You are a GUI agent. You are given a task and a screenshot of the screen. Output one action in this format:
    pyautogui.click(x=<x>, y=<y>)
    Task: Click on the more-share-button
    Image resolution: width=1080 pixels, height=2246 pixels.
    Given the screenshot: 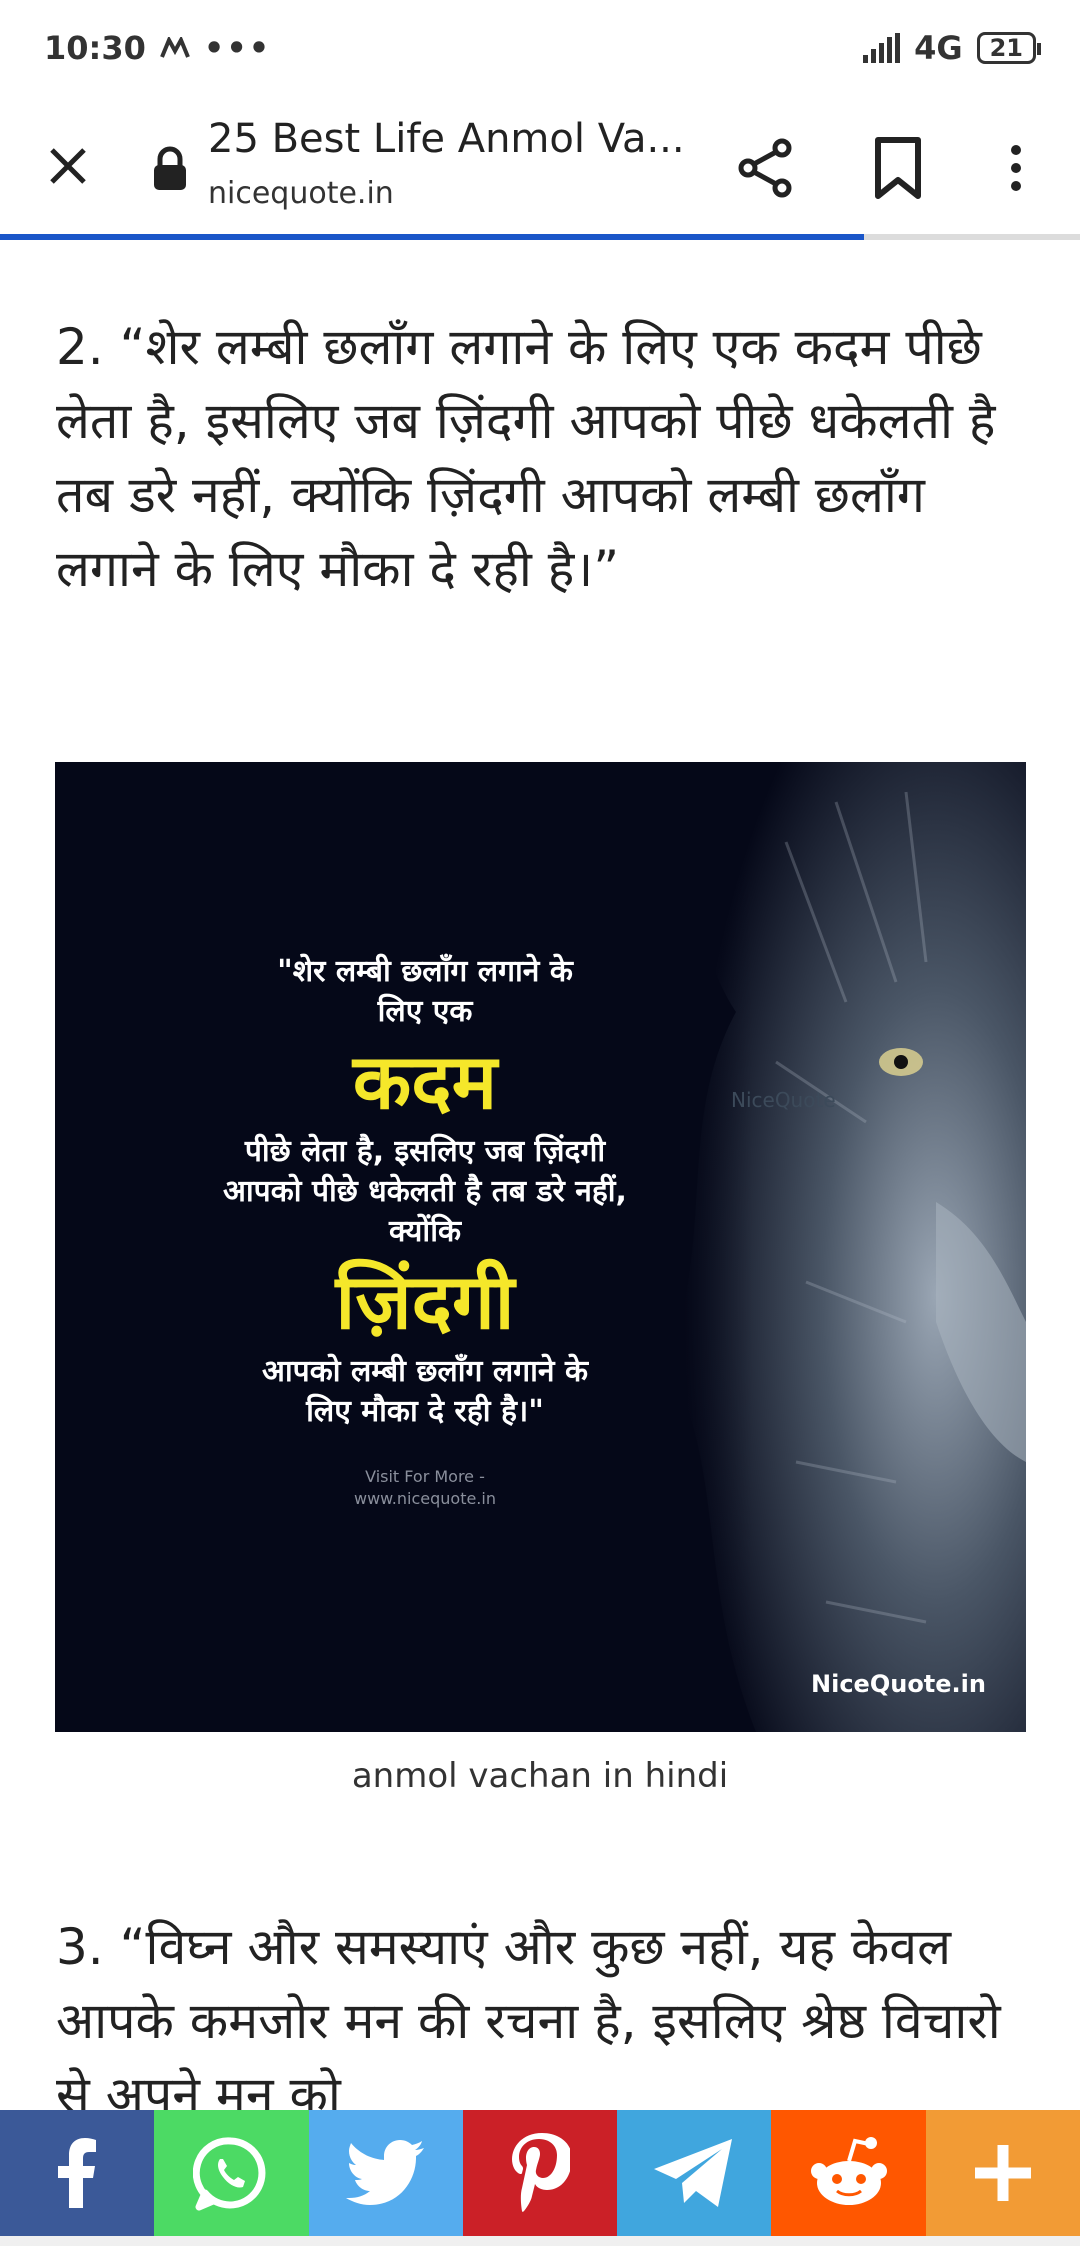 What is the action you would take?
    pyautogui.click(x=1002, y=2173)
    